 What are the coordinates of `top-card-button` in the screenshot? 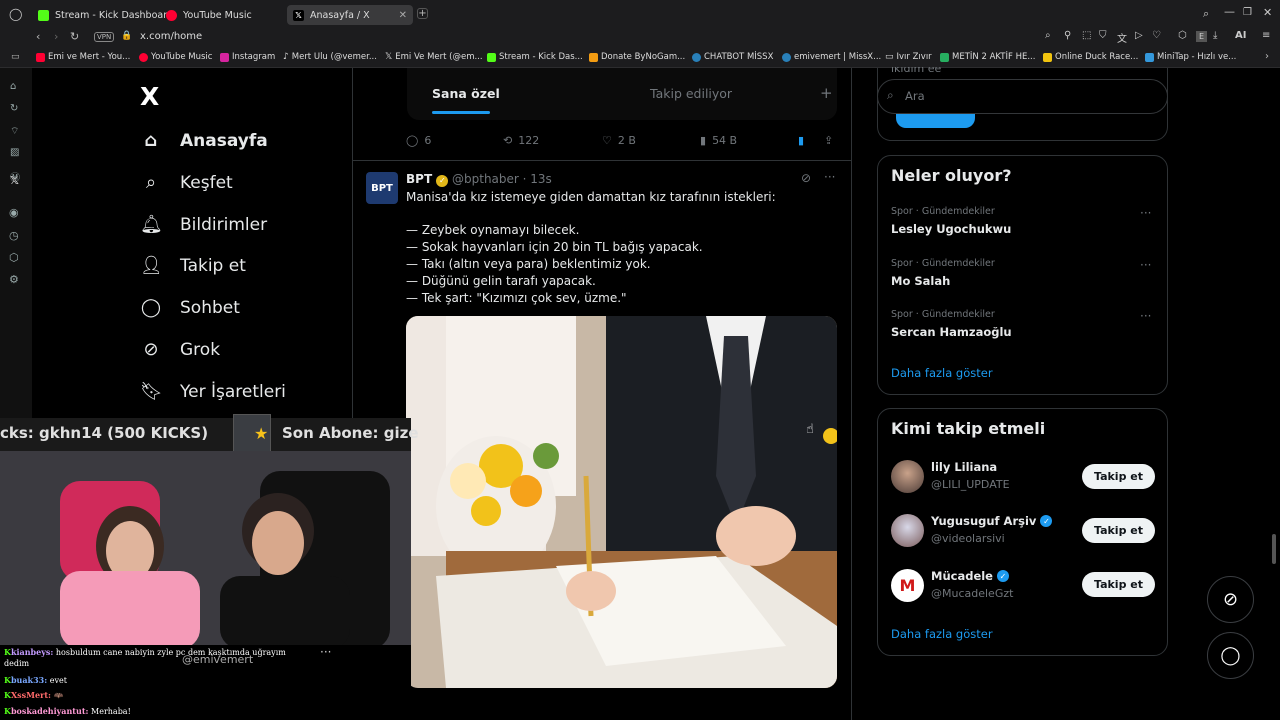 It's located at (935, 121).